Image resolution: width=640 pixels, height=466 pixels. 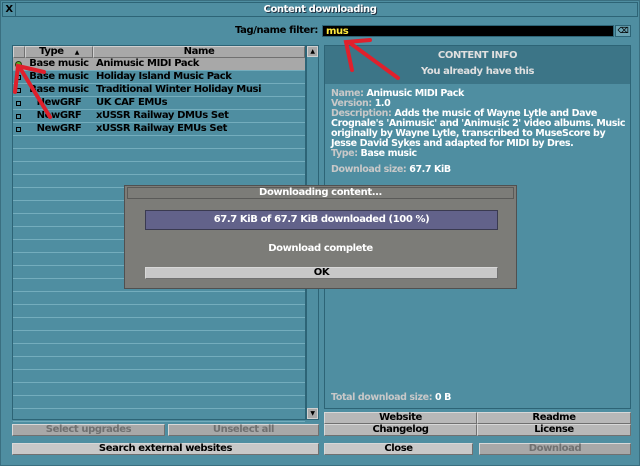 I want to click on ok-button: OK, so click(x=321, y=273).